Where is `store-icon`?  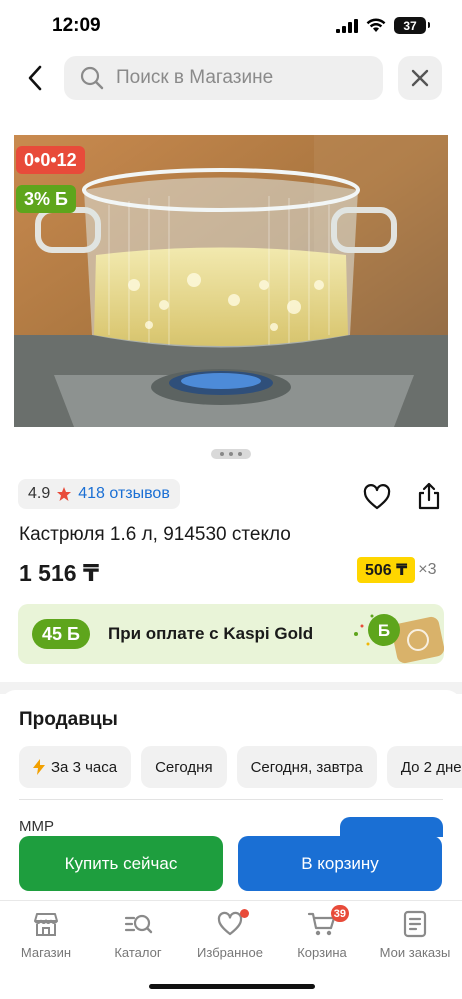 store-icon is located at coordinates (46, 924).